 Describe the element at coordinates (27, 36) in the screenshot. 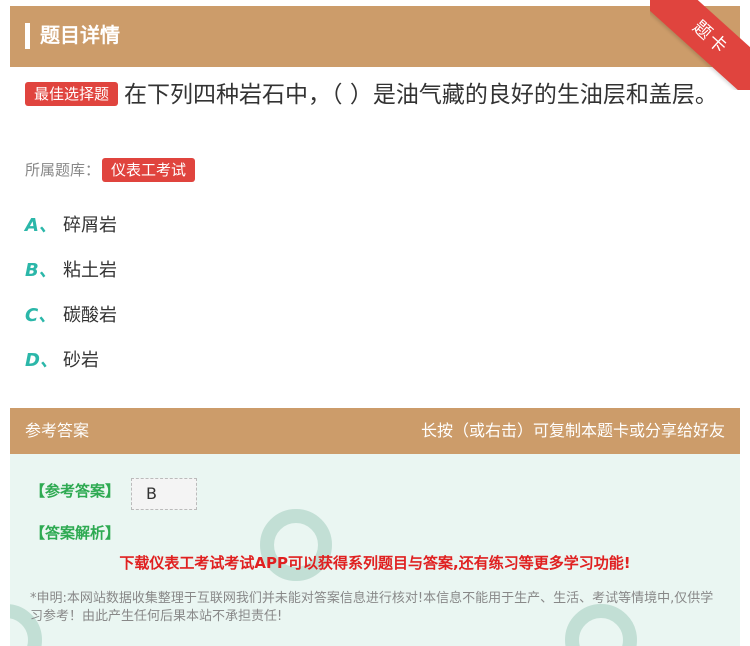

I see `header-bar` at that location.